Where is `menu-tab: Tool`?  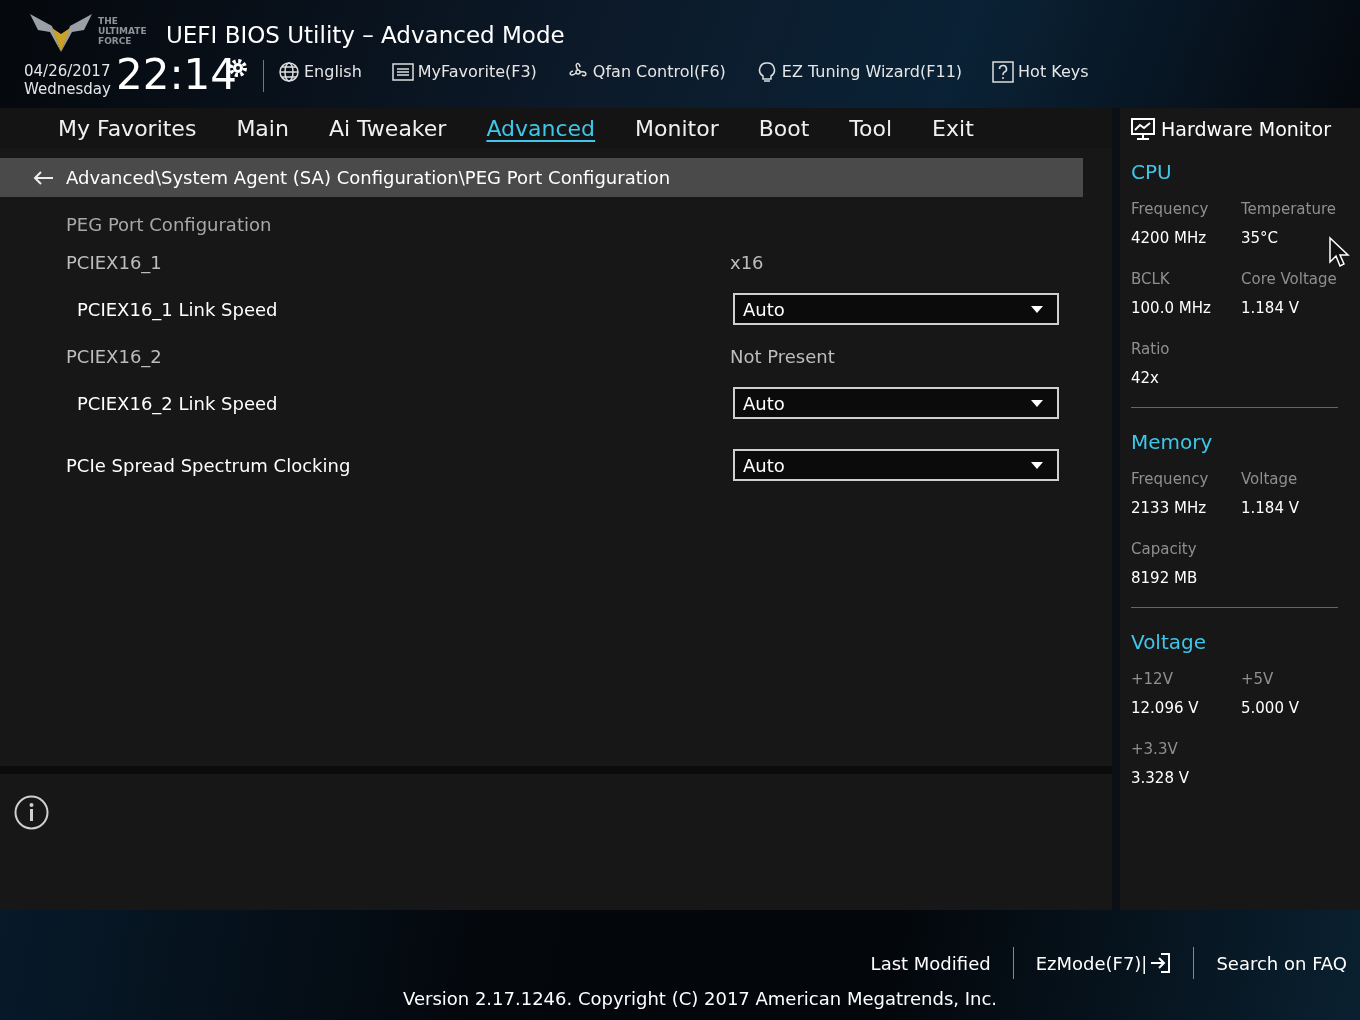 menu-tab: Tool is located at coordinates (871, 128).